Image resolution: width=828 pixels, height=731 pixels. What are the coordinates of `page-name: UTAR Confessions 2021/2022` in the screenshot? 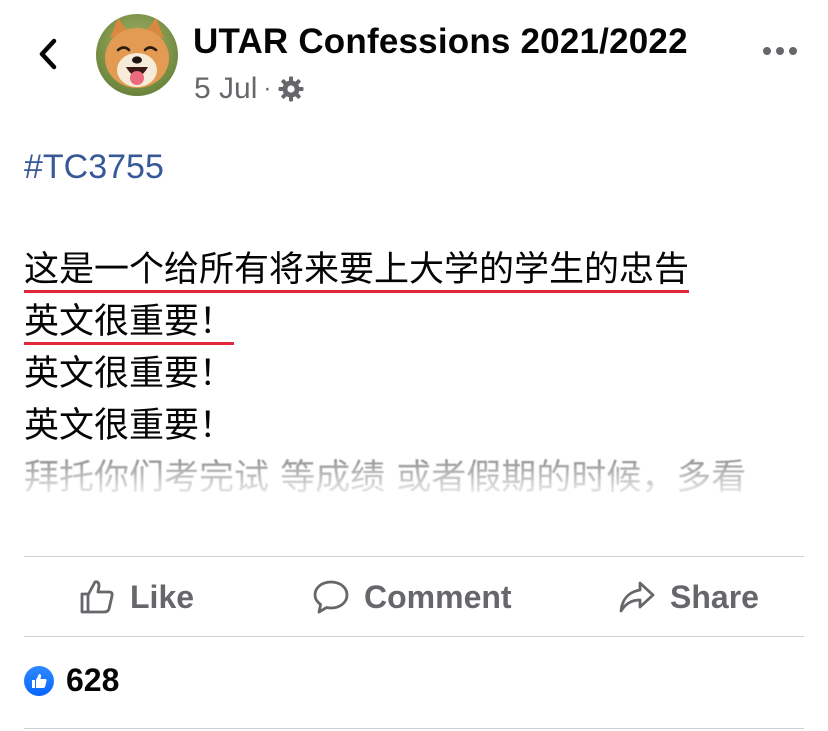 It's located at (440, 42).